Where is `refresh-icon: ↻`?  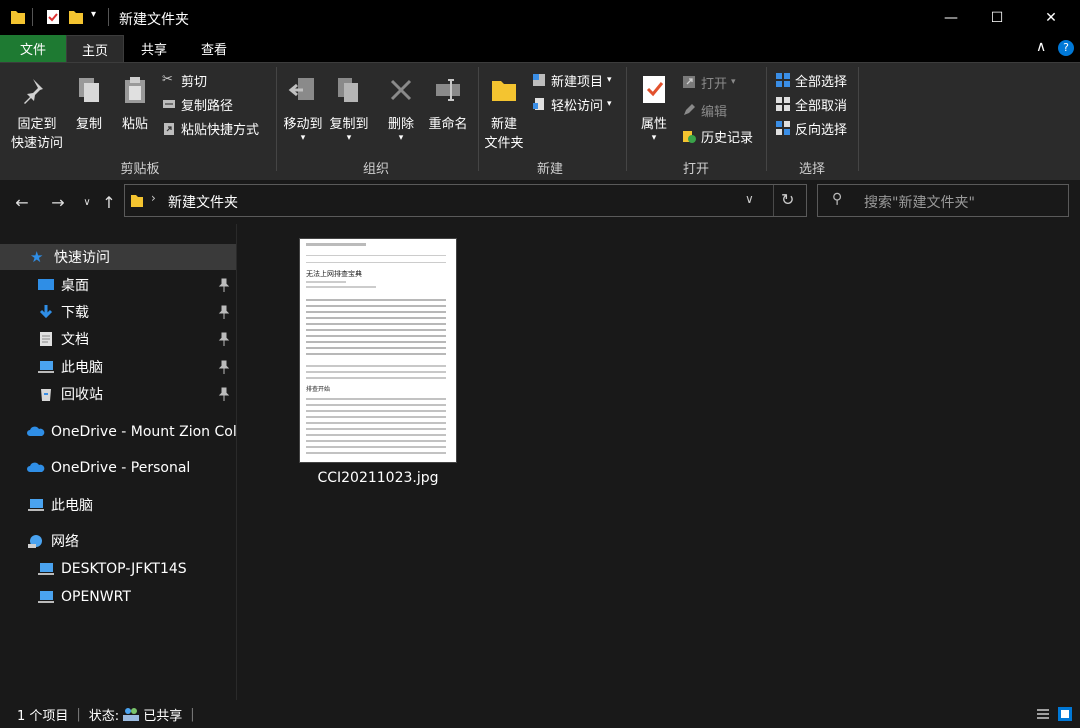 refresh-icon: ↻ is located at coordinates (787, 199).